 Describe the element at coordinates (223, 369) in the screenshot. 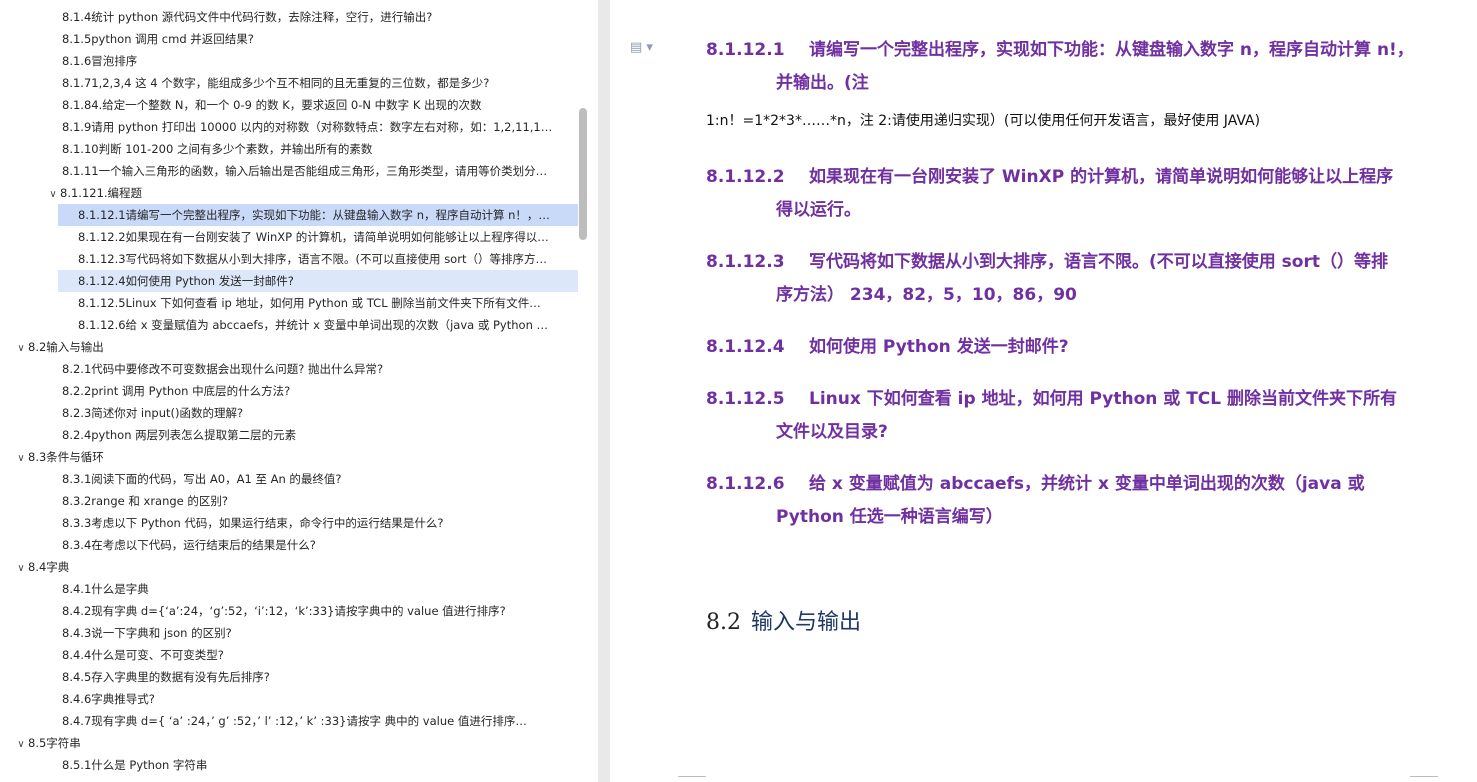

I see `nav-item-label: 8.2.1代码中要修改不可变数据会出现什么问题? 抛出什么异常?` at that location.